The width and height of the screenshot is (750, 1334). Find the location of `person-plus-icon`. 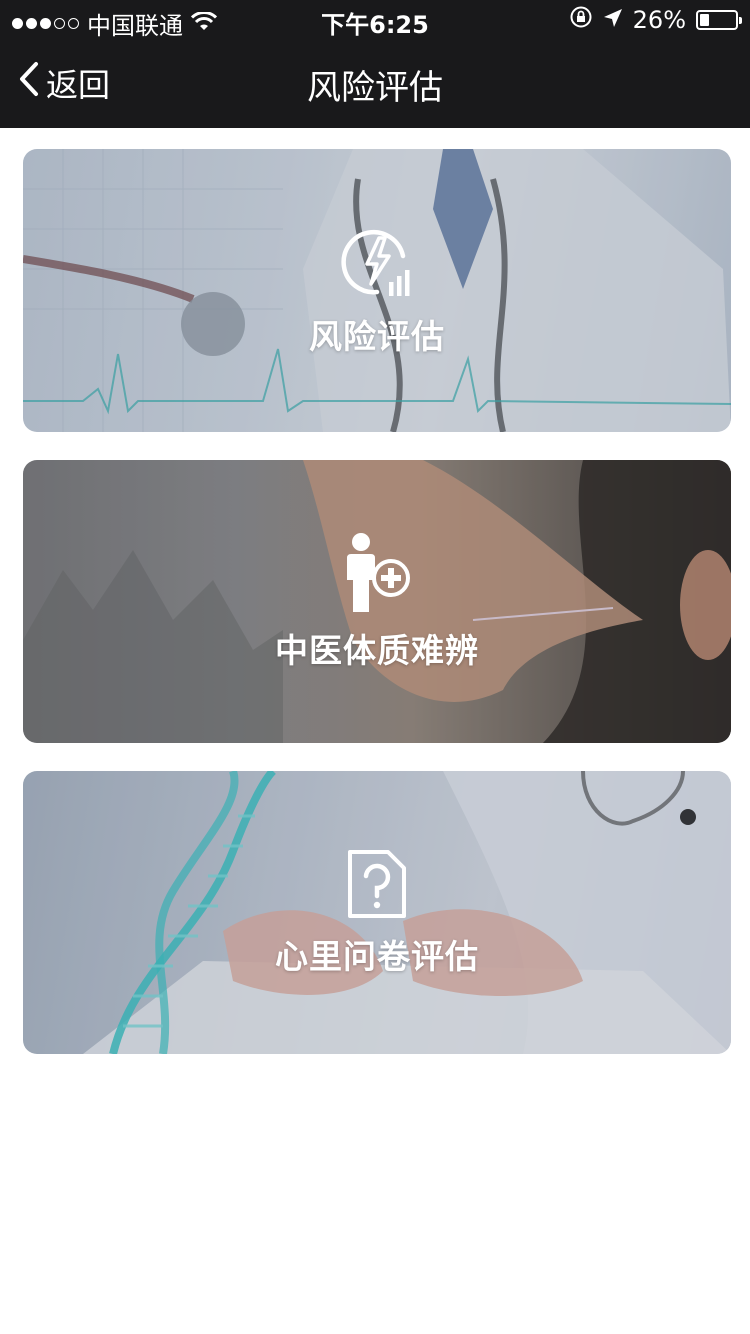

person-plus-icon is located at coordinates (377, 573).